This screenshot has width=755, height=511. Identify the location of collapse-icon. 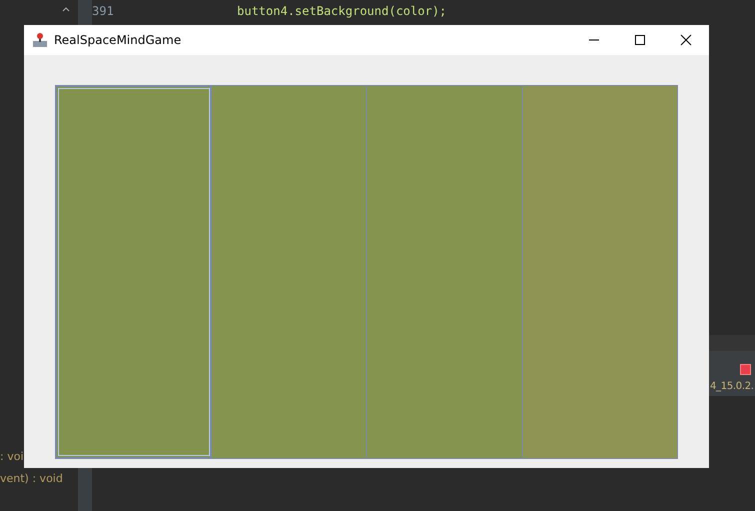
(66, 9).